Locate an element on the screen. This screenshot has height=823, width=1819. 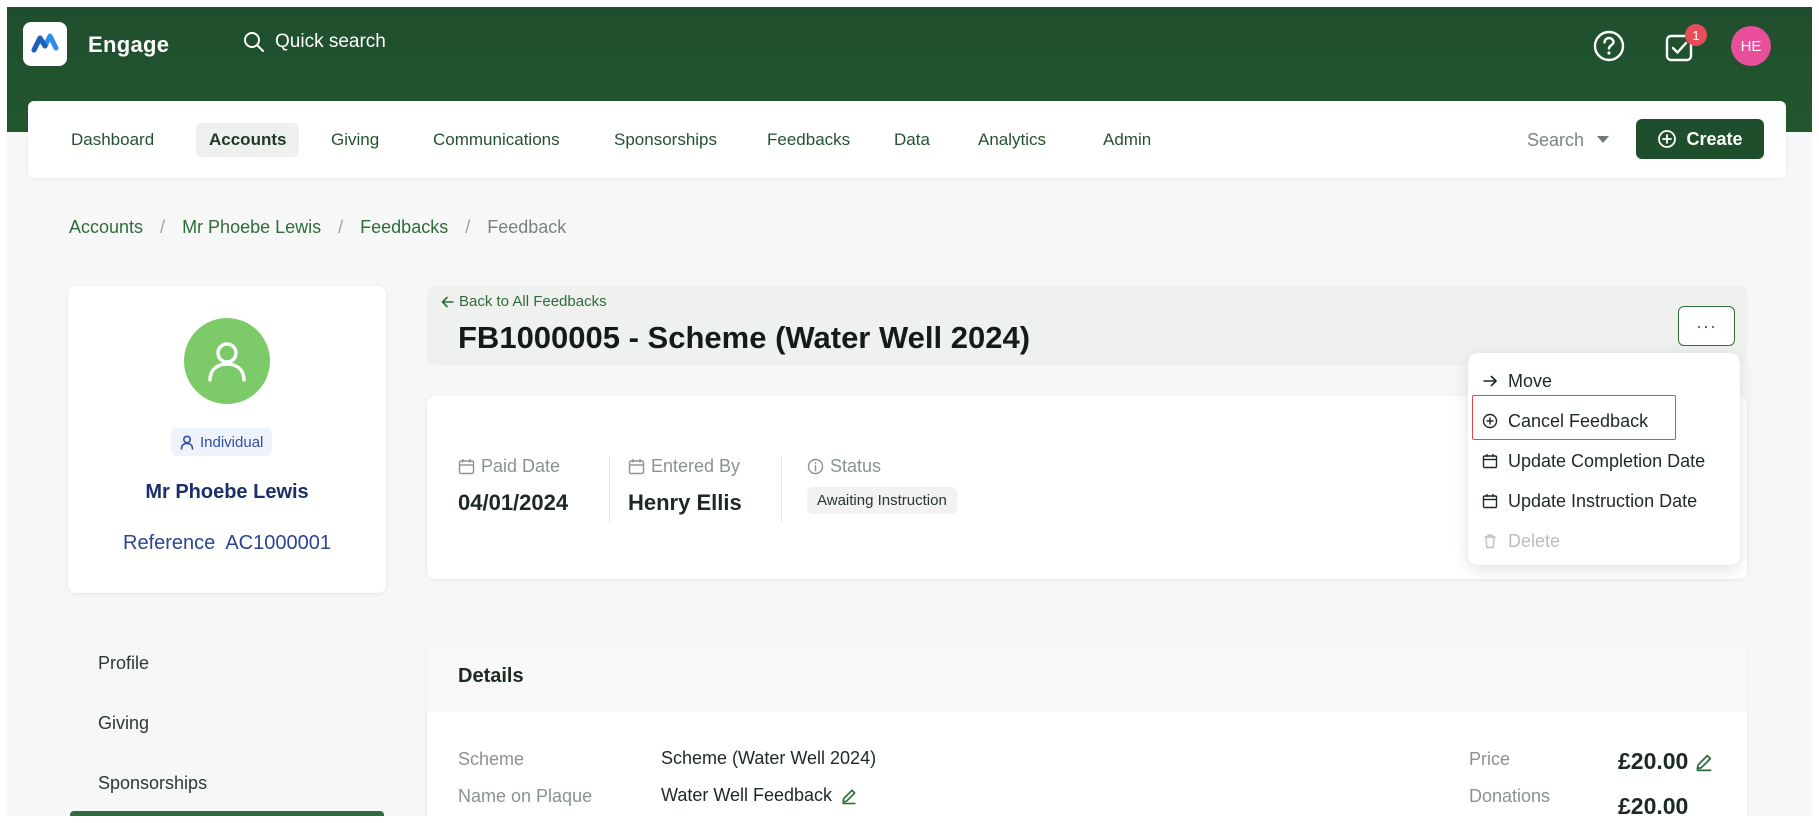
menu-item-label: Delete is located at coordinates (1534, 540).